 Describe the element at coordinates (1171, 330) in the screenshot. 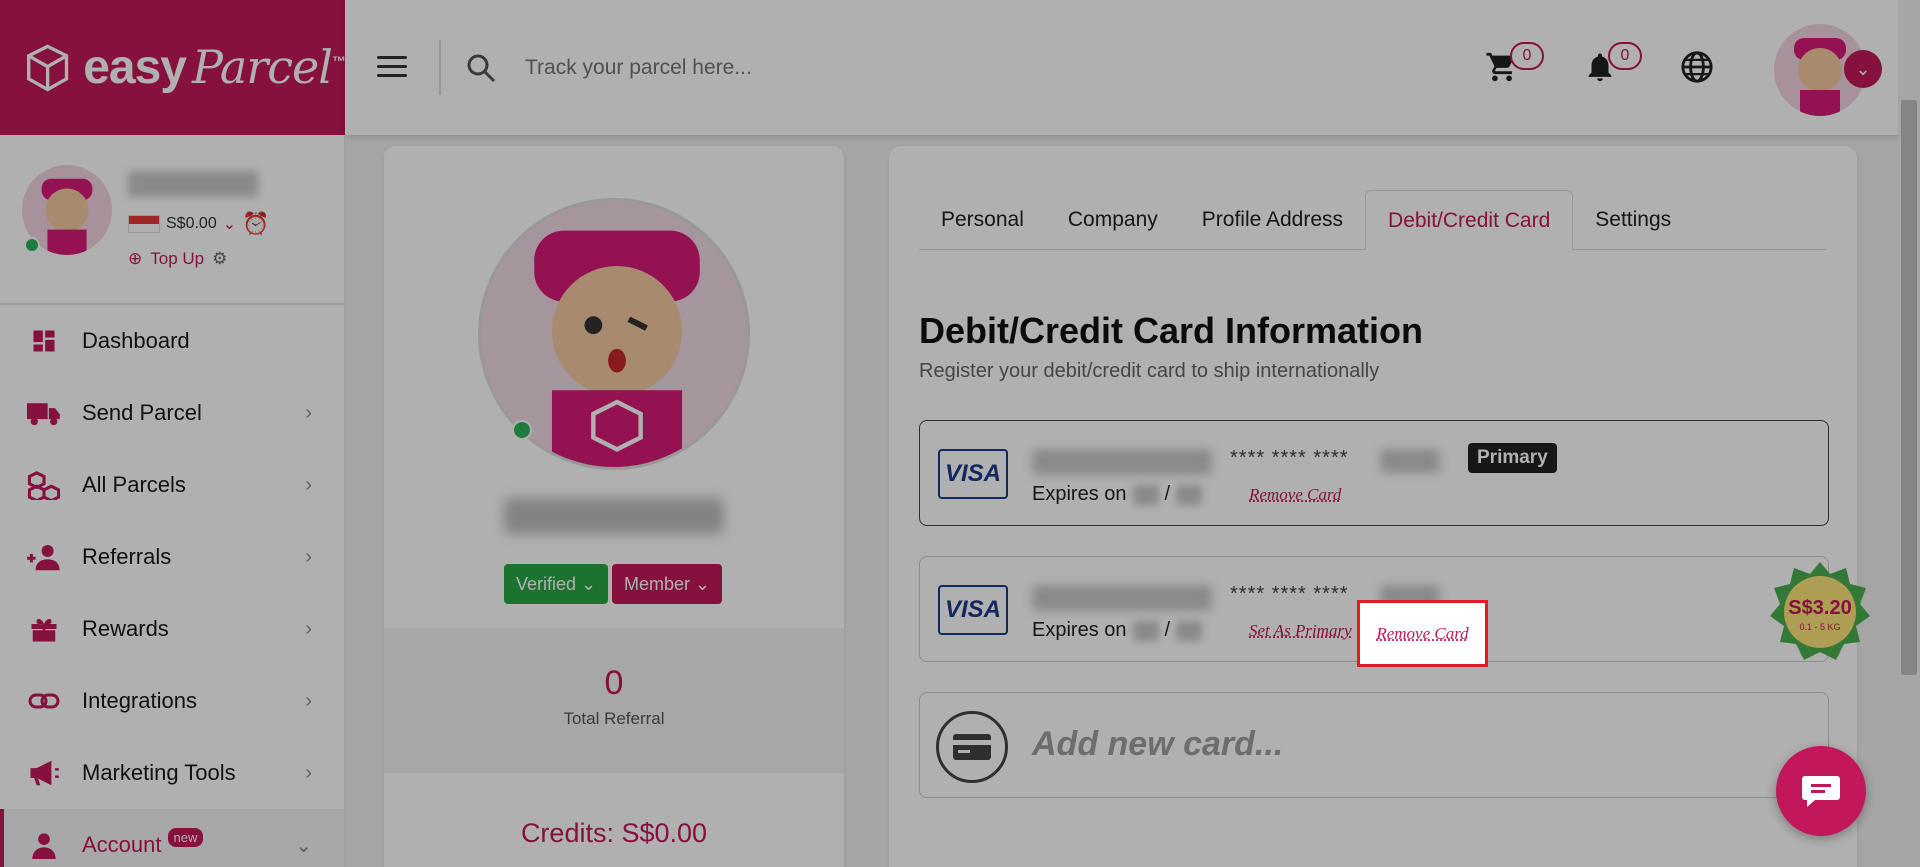

I see `section-title: Debit/Credit Card Information` at that location.